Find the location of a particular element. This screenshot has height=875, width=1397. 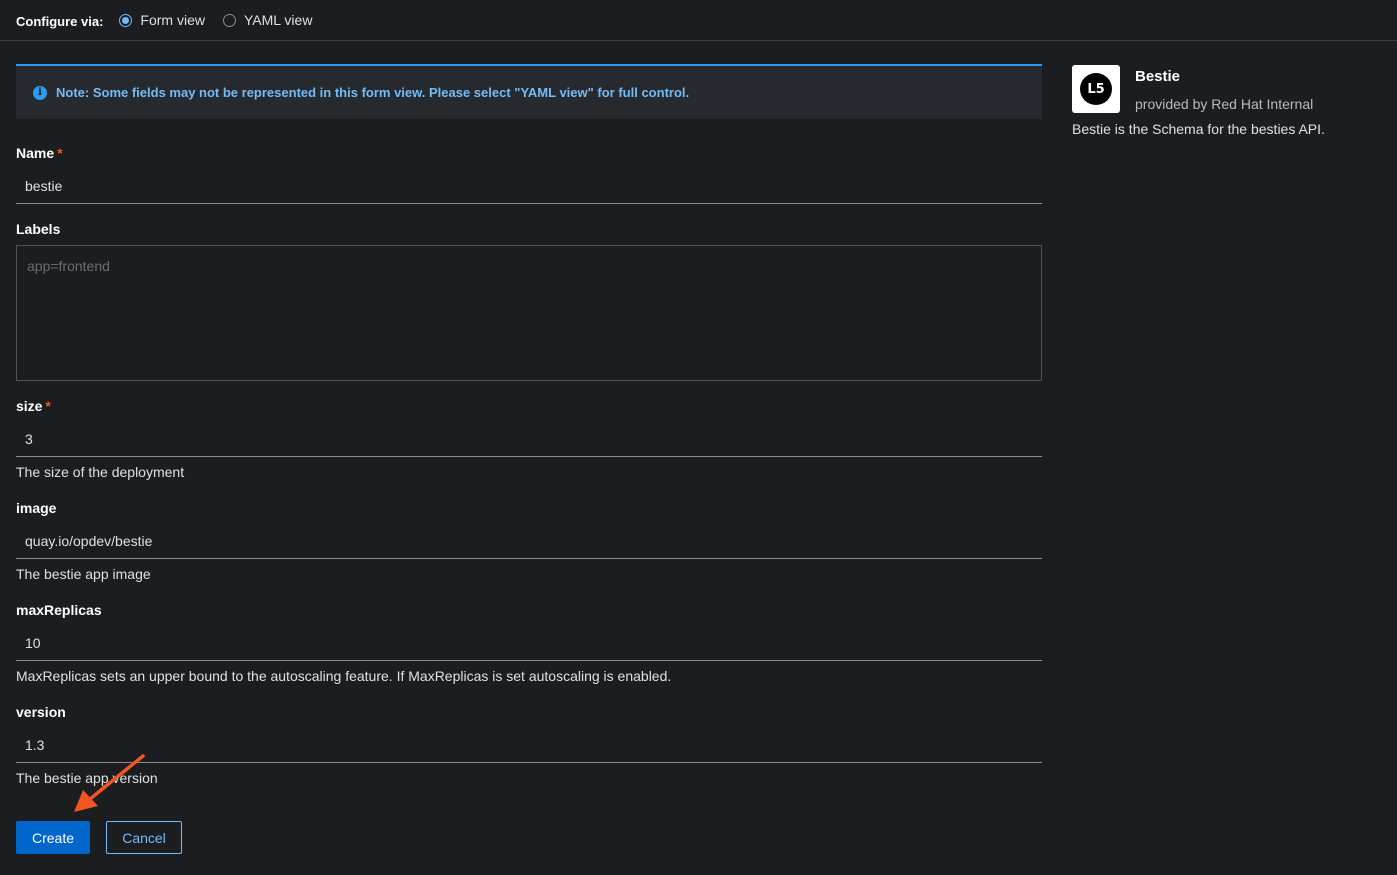

size-label-text: size is located at coordinates (29, 406).